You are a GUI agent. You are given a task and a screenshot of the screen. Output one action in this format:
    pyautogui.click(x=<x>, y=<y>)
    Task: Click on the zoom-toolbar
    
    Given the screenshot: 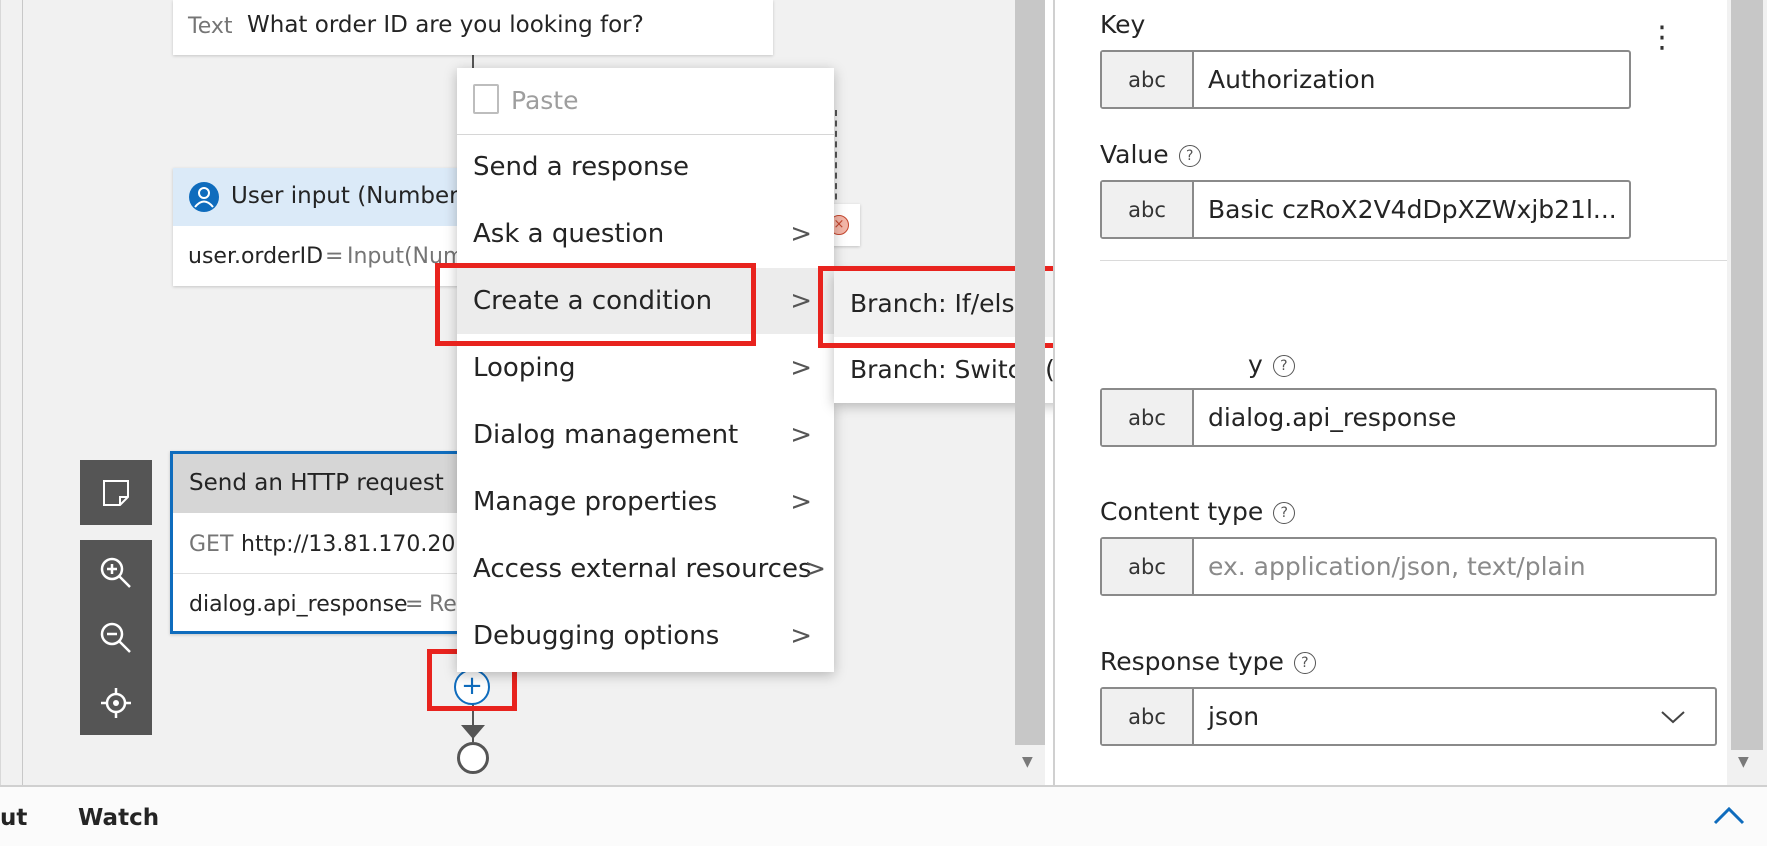 What is the action you would take?
    pyautogui.click(x=116, y=637)
    